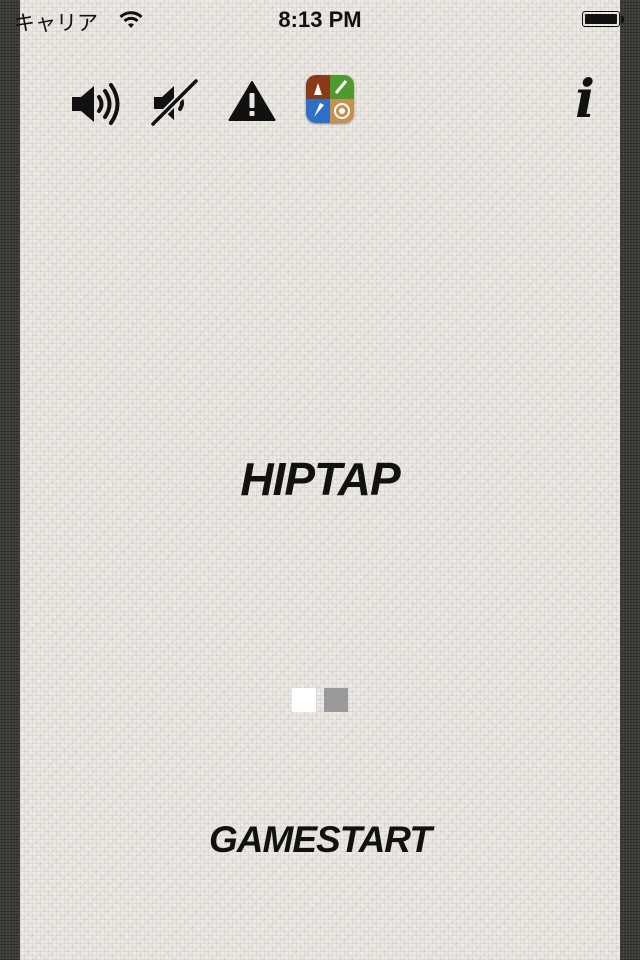 The image size is (640, 960). Describe the element at coordinates (320, 479) in the screenshot. I see `app-title: HIPTAP` at that location.